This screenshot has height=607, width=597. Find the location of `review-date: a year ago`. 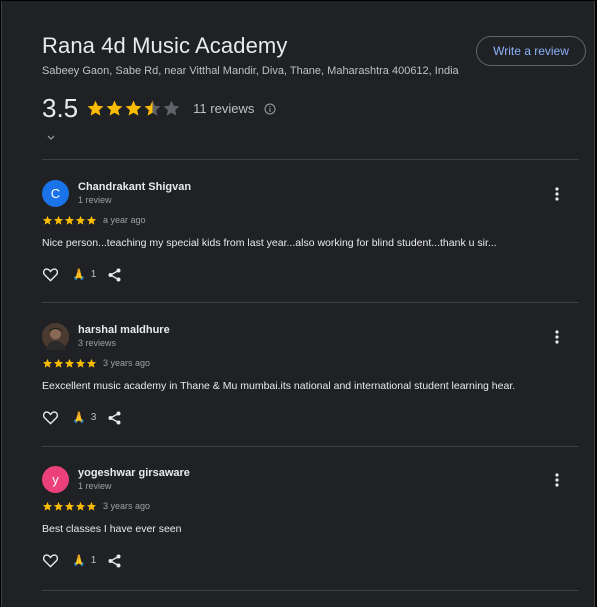

review-date: a year ago is located at coordinates (124, 220).